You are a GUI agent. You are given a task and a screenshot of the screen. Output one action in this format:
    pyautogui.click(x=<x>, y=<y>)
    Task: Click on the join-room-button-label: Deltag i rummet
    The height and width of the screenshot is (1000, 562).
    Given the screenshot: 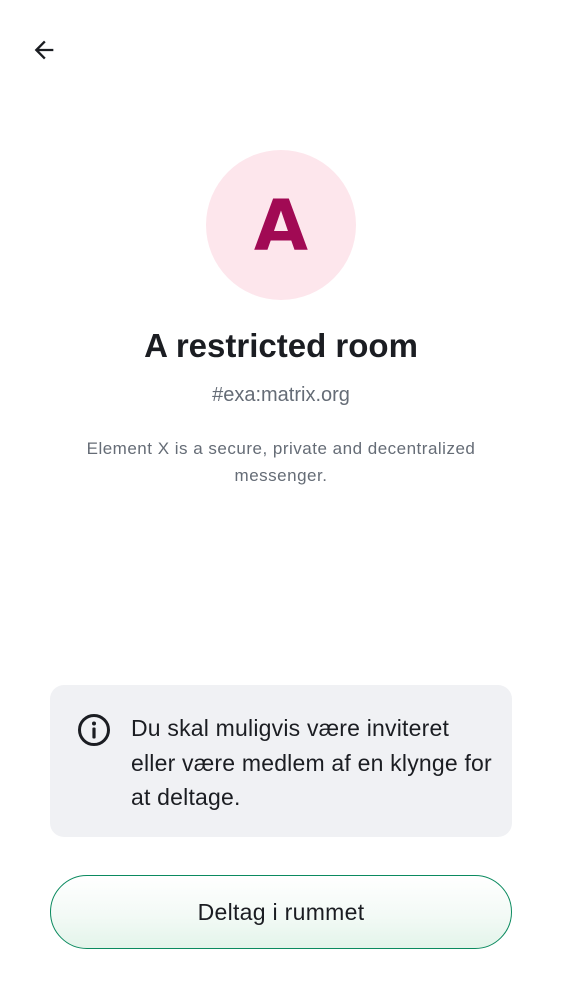 What is the action you would take?
    pyautogui.click(x=281, y=911)
    